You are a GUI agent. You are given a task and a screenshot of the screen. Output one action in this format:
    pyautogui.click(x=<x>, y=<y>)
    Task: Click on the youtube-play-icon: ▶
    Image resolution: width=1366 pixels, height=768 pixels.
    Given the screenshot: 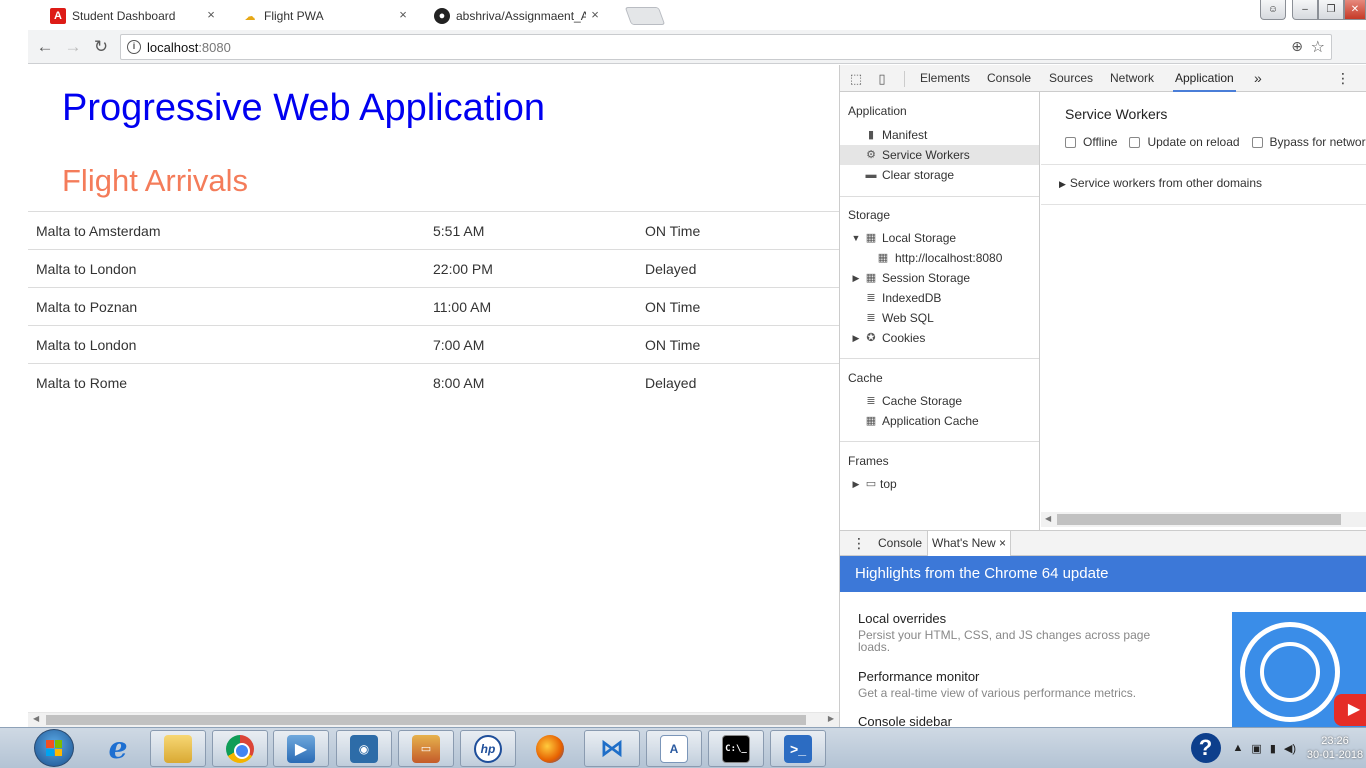 What is the action you would take?
    pyautogui.click(x=1350, y=710)
    